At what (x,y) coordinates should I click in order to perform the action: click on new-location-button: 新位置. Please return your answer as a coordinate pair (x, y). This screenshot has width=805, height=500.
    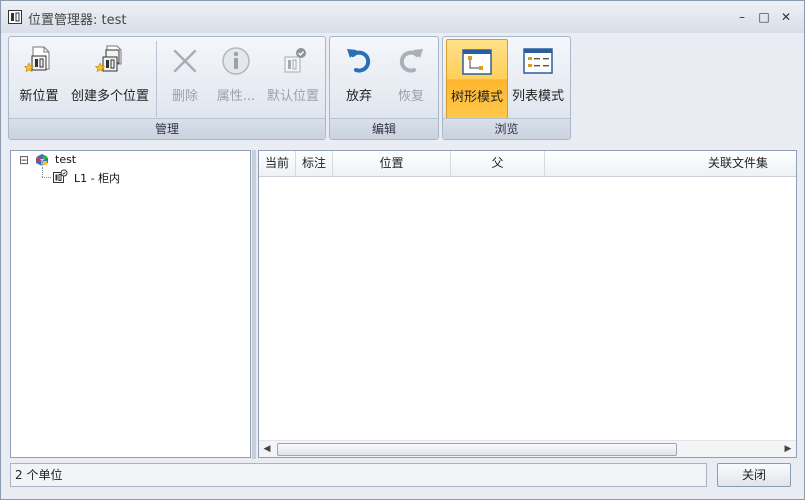
    Looking at the image, I should click on (39, 79).